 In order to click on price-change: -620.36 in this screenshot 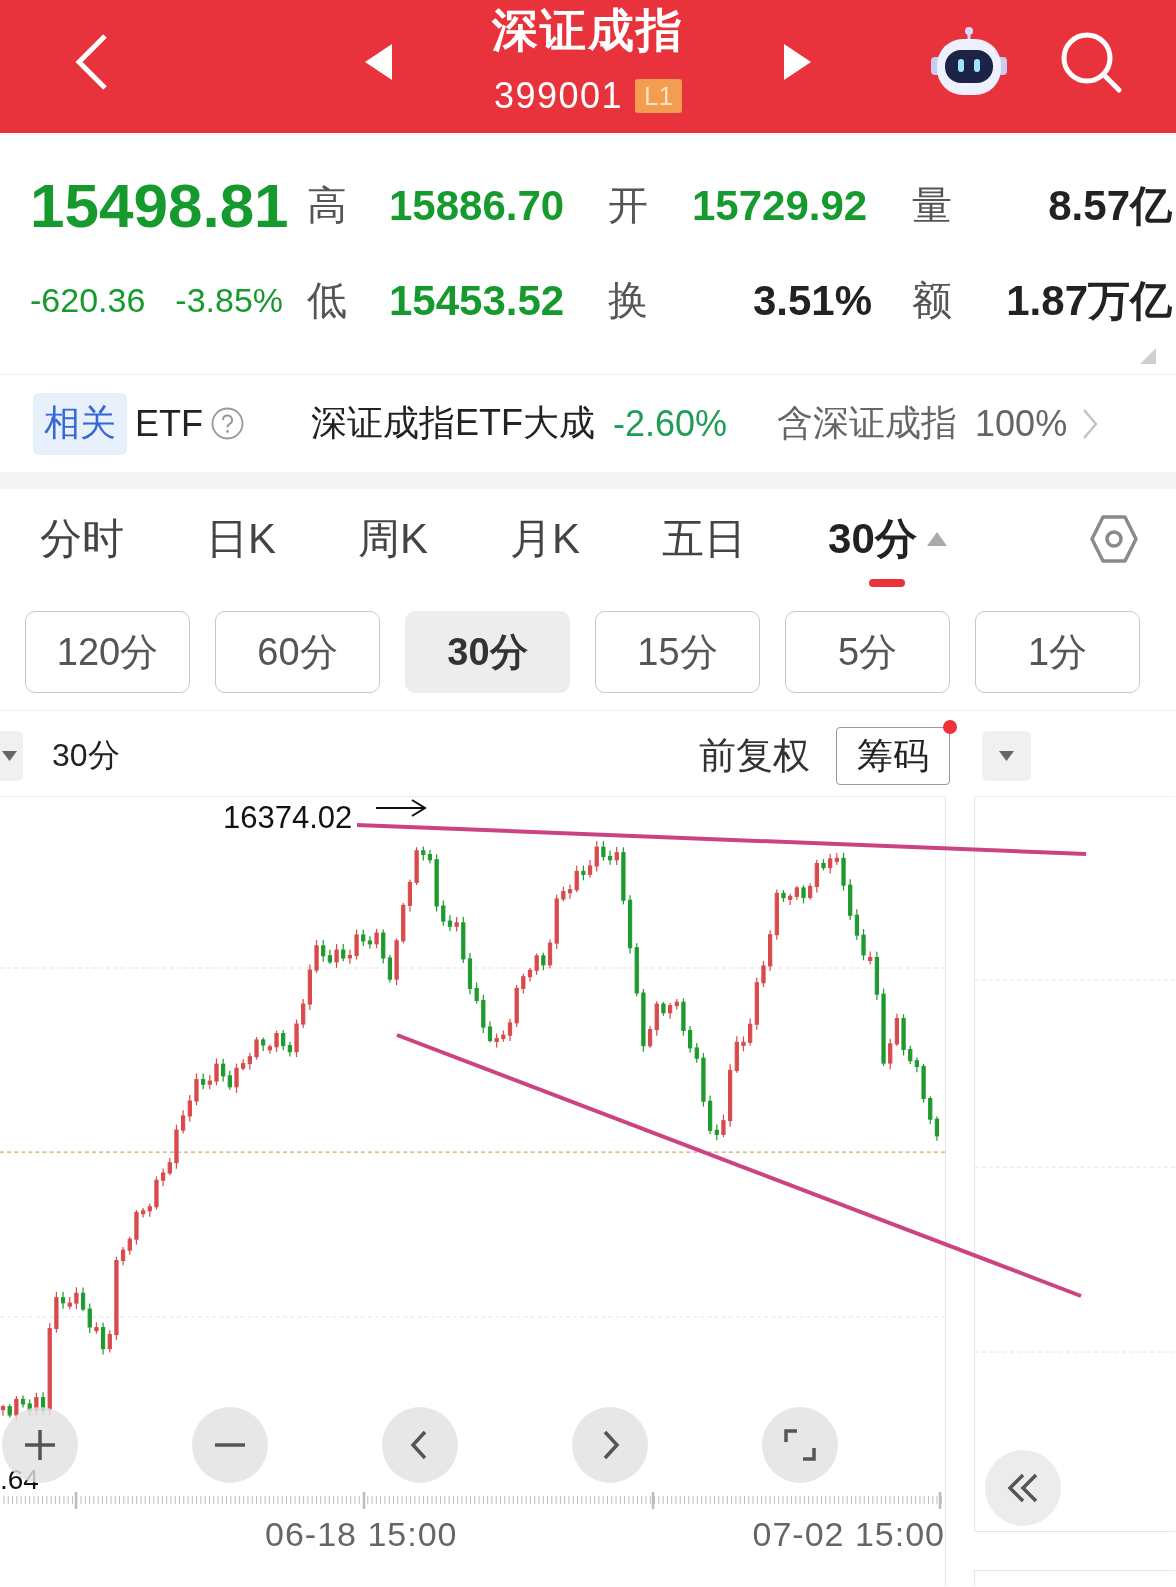, I will do `click(88, 300)`.